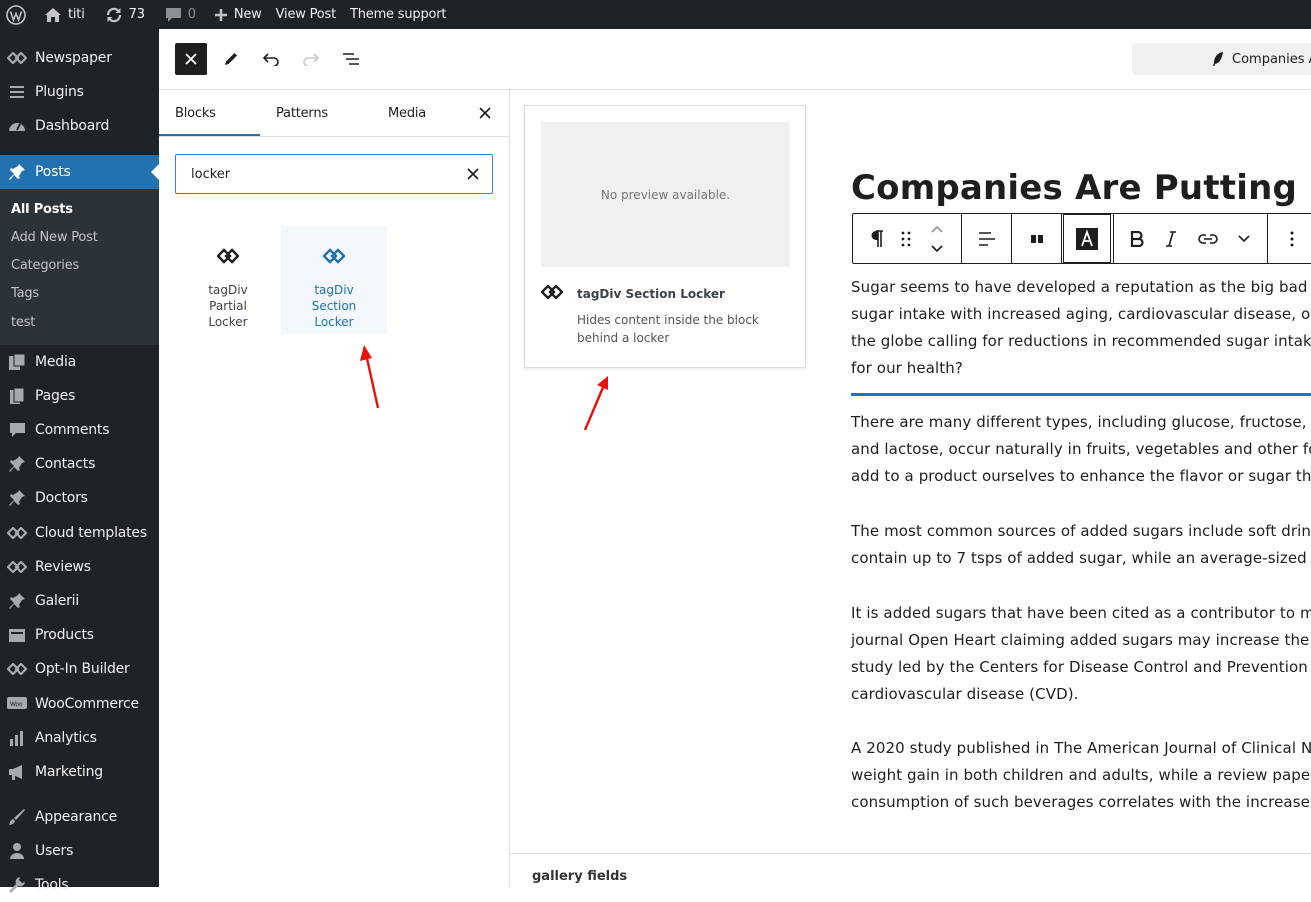 The image size is (1311, 902). What do you see at coordinates (334, 280) in the screenshot?
I see `block-item-section-locker: tagDiv Section Locker` at bounding box center [334, 280].